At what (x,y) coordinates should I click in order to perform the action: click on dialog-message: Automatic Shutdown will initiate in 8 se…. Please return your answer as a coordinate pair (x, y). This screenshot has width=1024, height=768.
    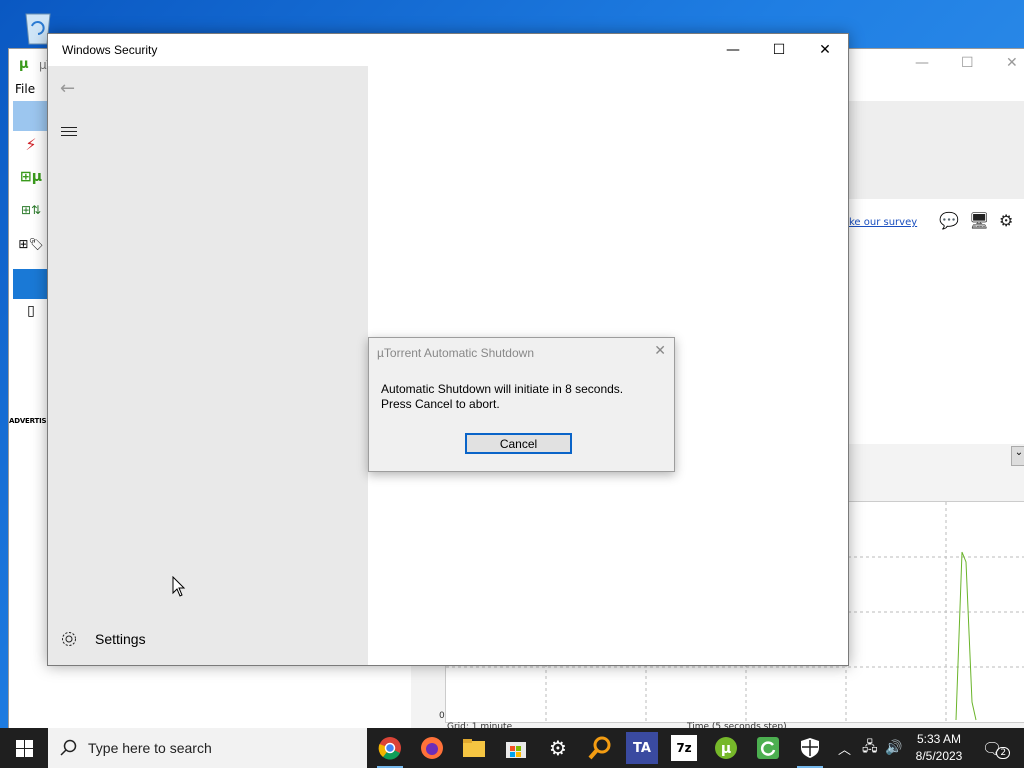
    Looking at the image, I should click on (502, 397).